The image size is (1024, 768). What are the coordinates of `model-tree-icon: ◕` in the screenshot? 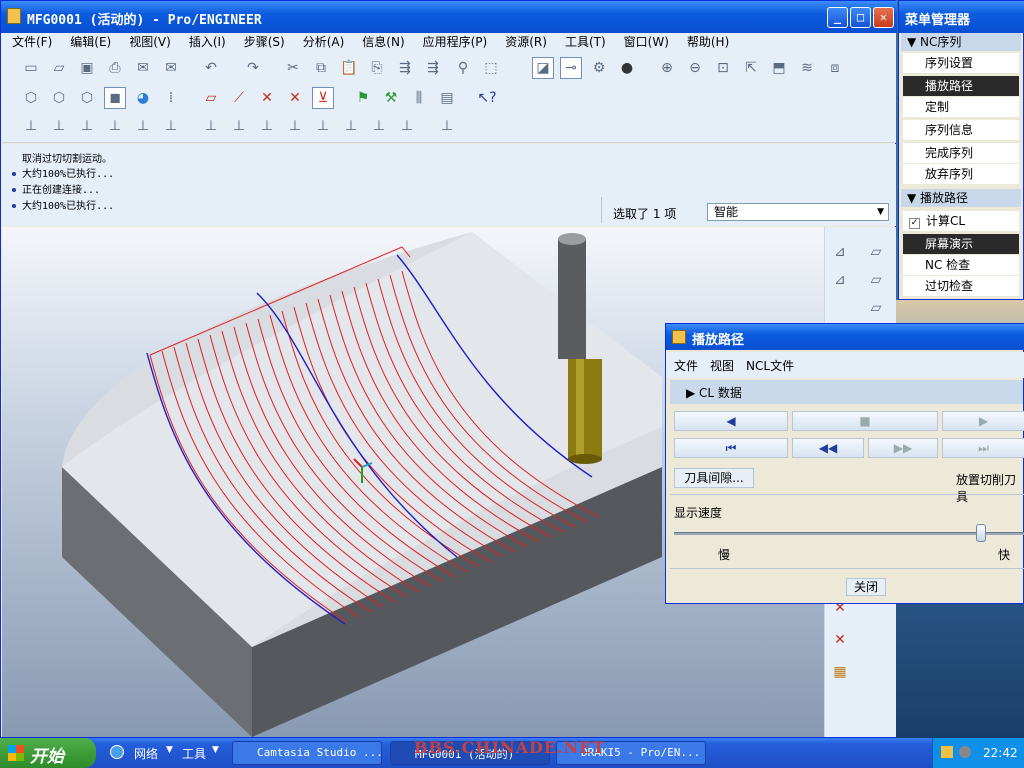 It's located at (143, 98).